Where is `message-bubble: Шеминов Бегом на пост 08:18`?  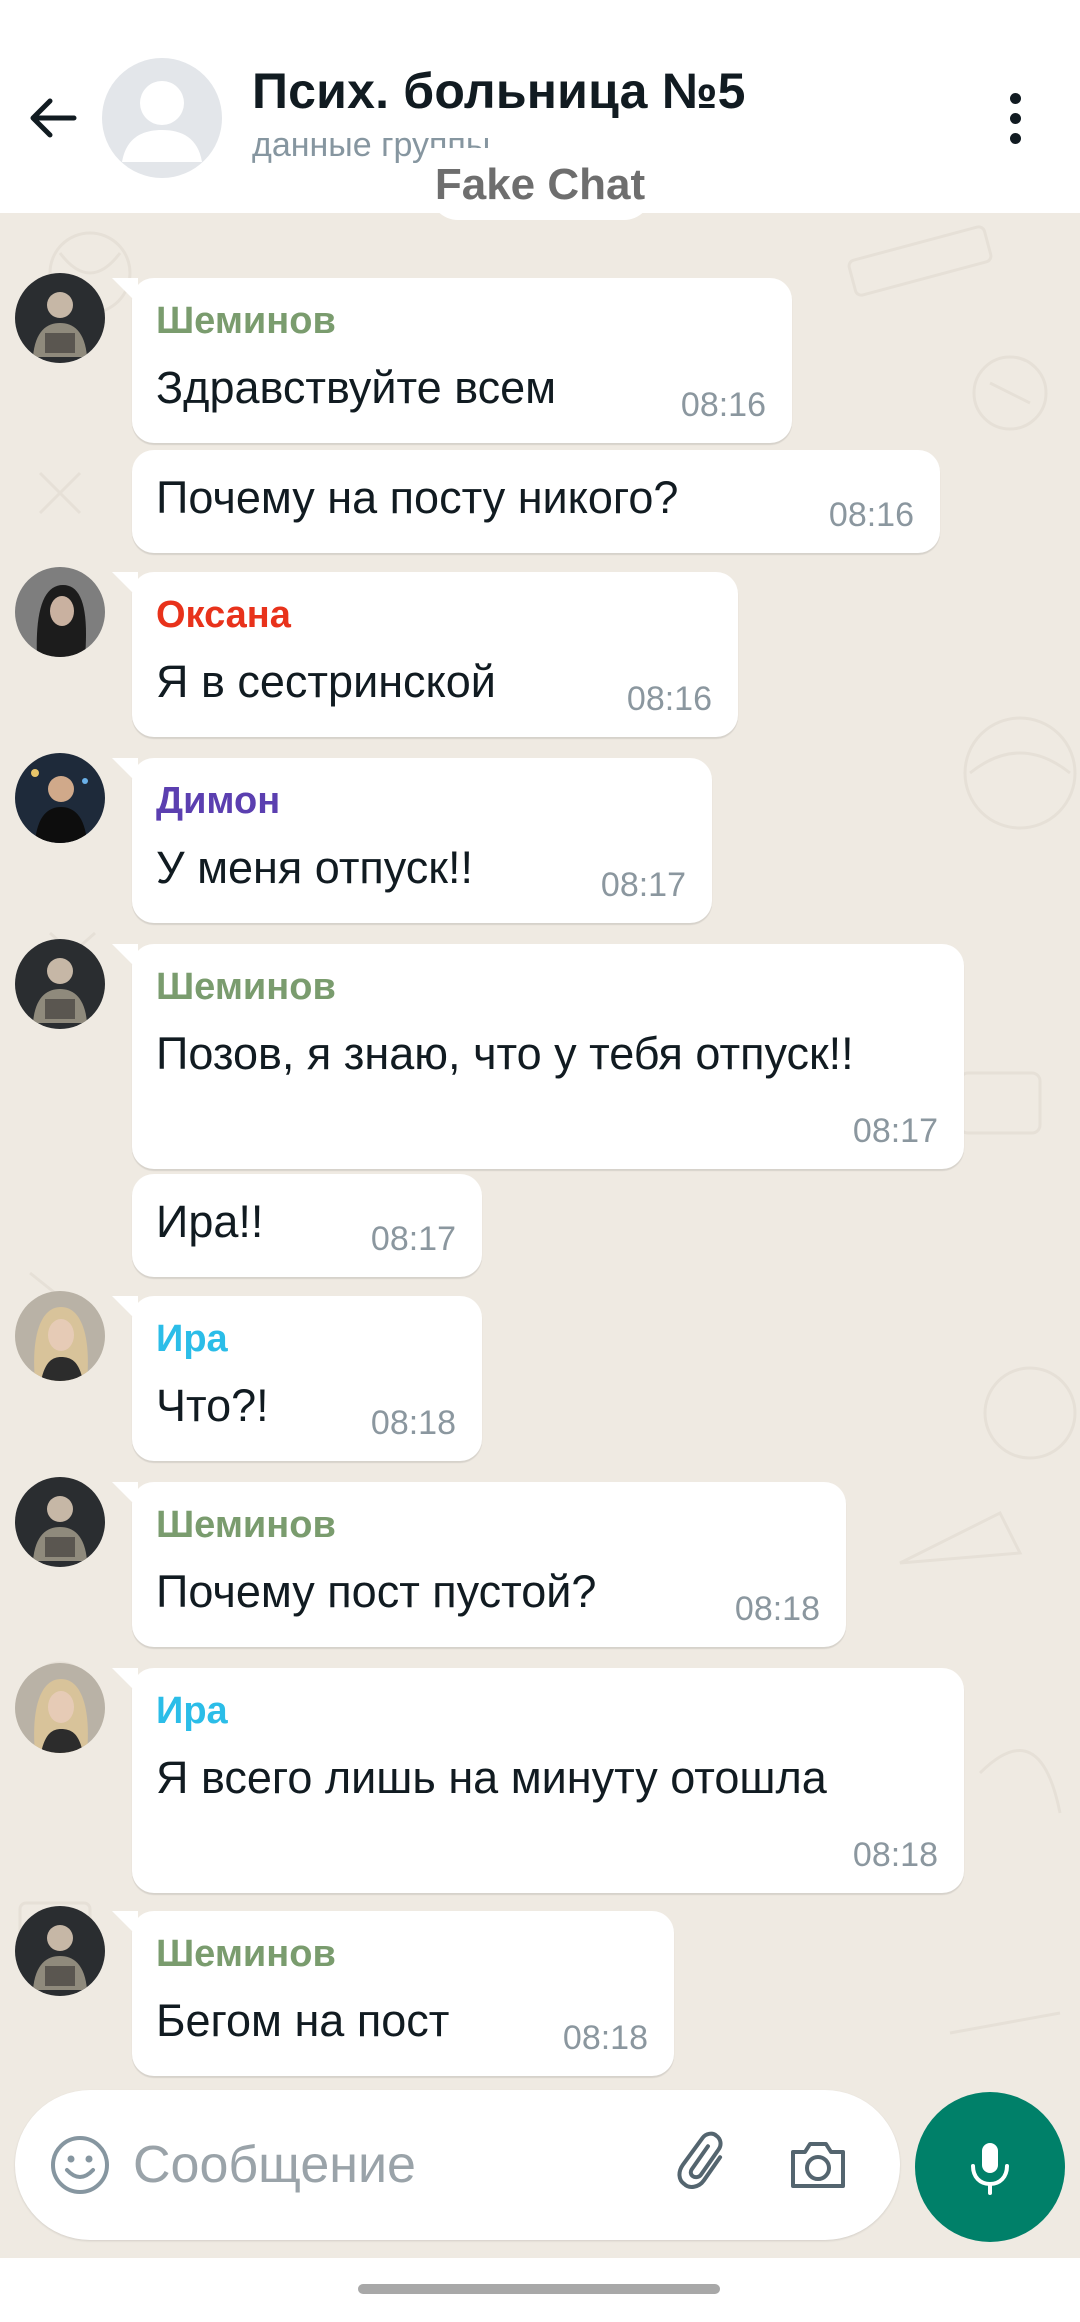
message-bubble: Шеминов Бегом на пост 08:18 is located at coordinates (393, 1993).